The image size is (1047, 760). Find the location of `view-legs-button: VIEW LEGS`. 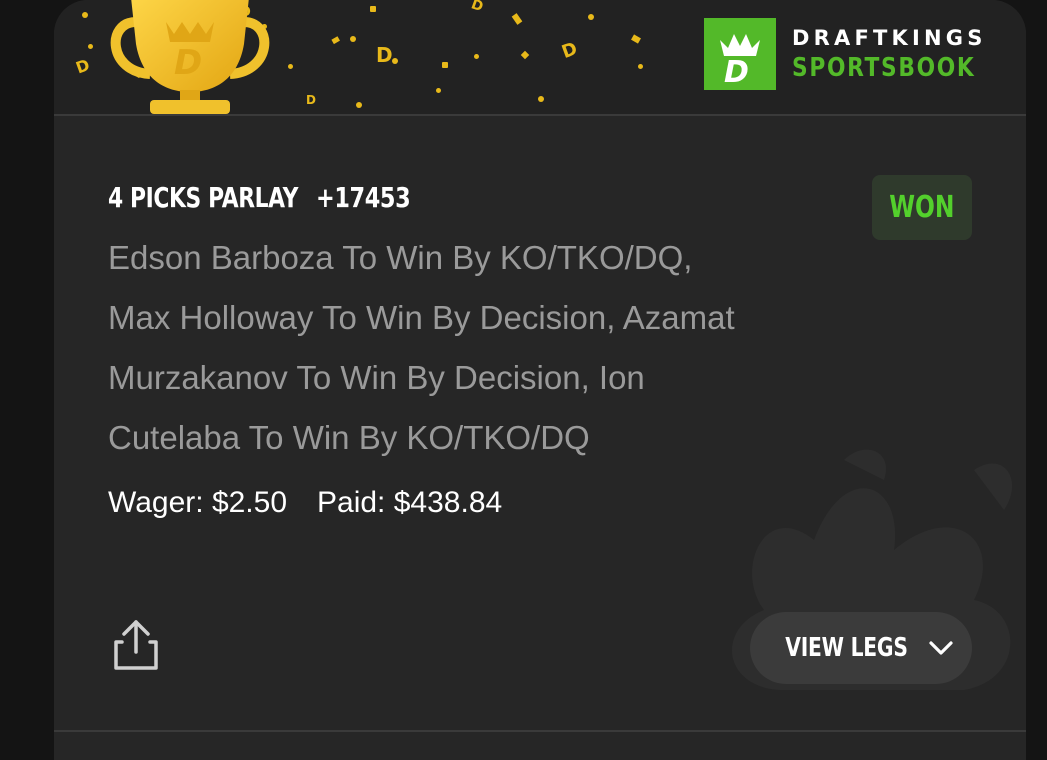

view-legs-button: VIEW LEGS is located at coordinates (861, 648).